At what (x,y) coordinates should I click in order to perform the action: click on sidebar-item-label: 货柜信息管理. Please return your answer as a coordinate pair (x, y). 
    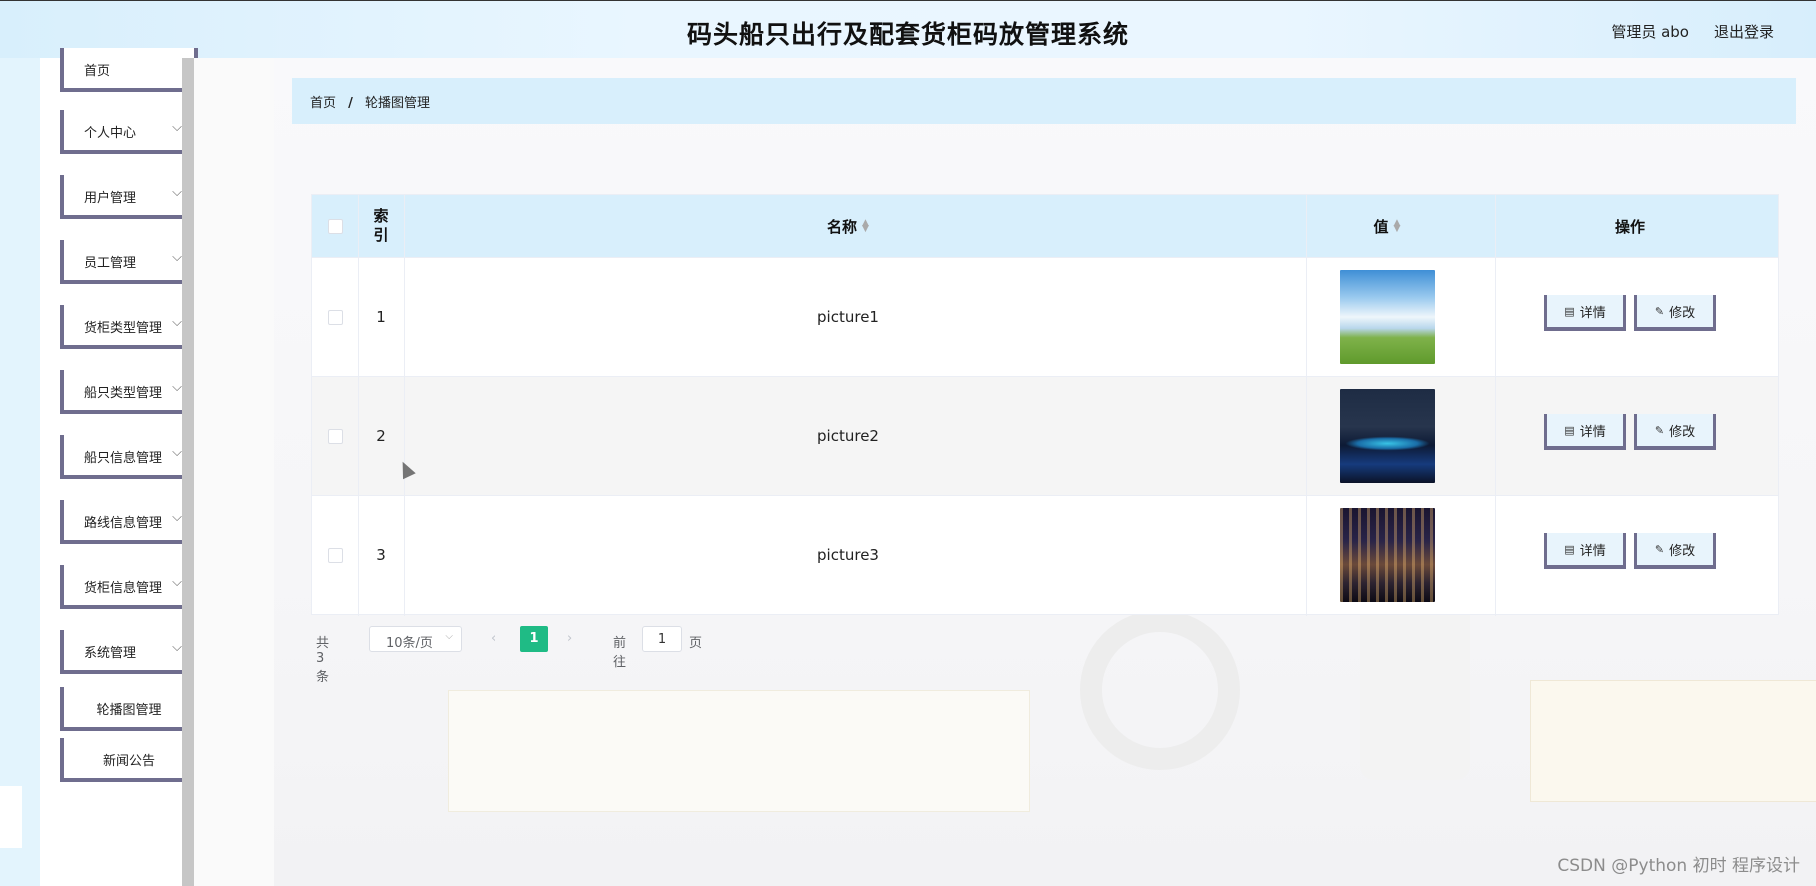
    Looking at the image, I should click on (123, 588).